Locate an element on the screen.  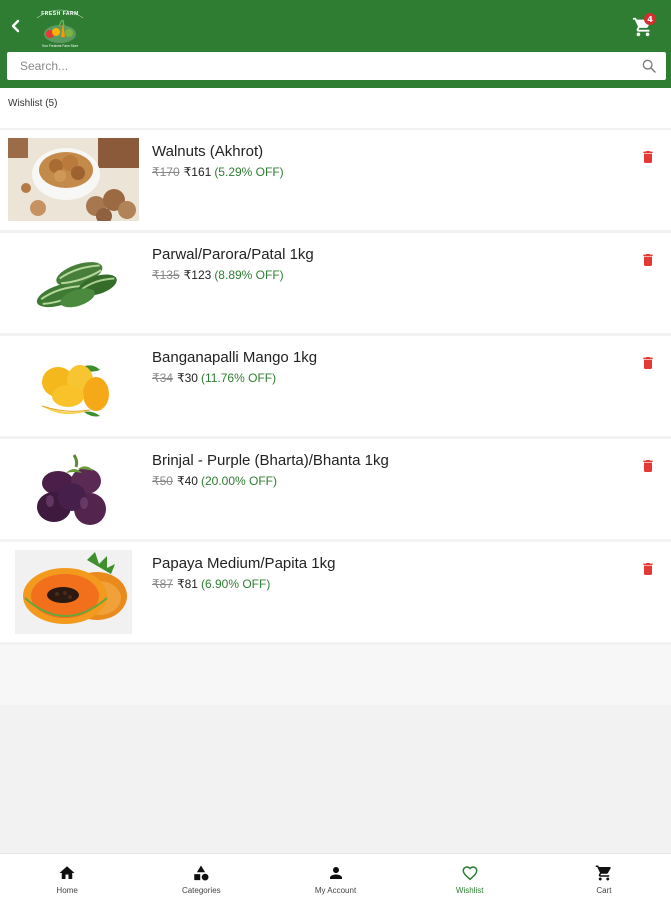
sale-price: ₹81 is located at coordinates (187, 584).